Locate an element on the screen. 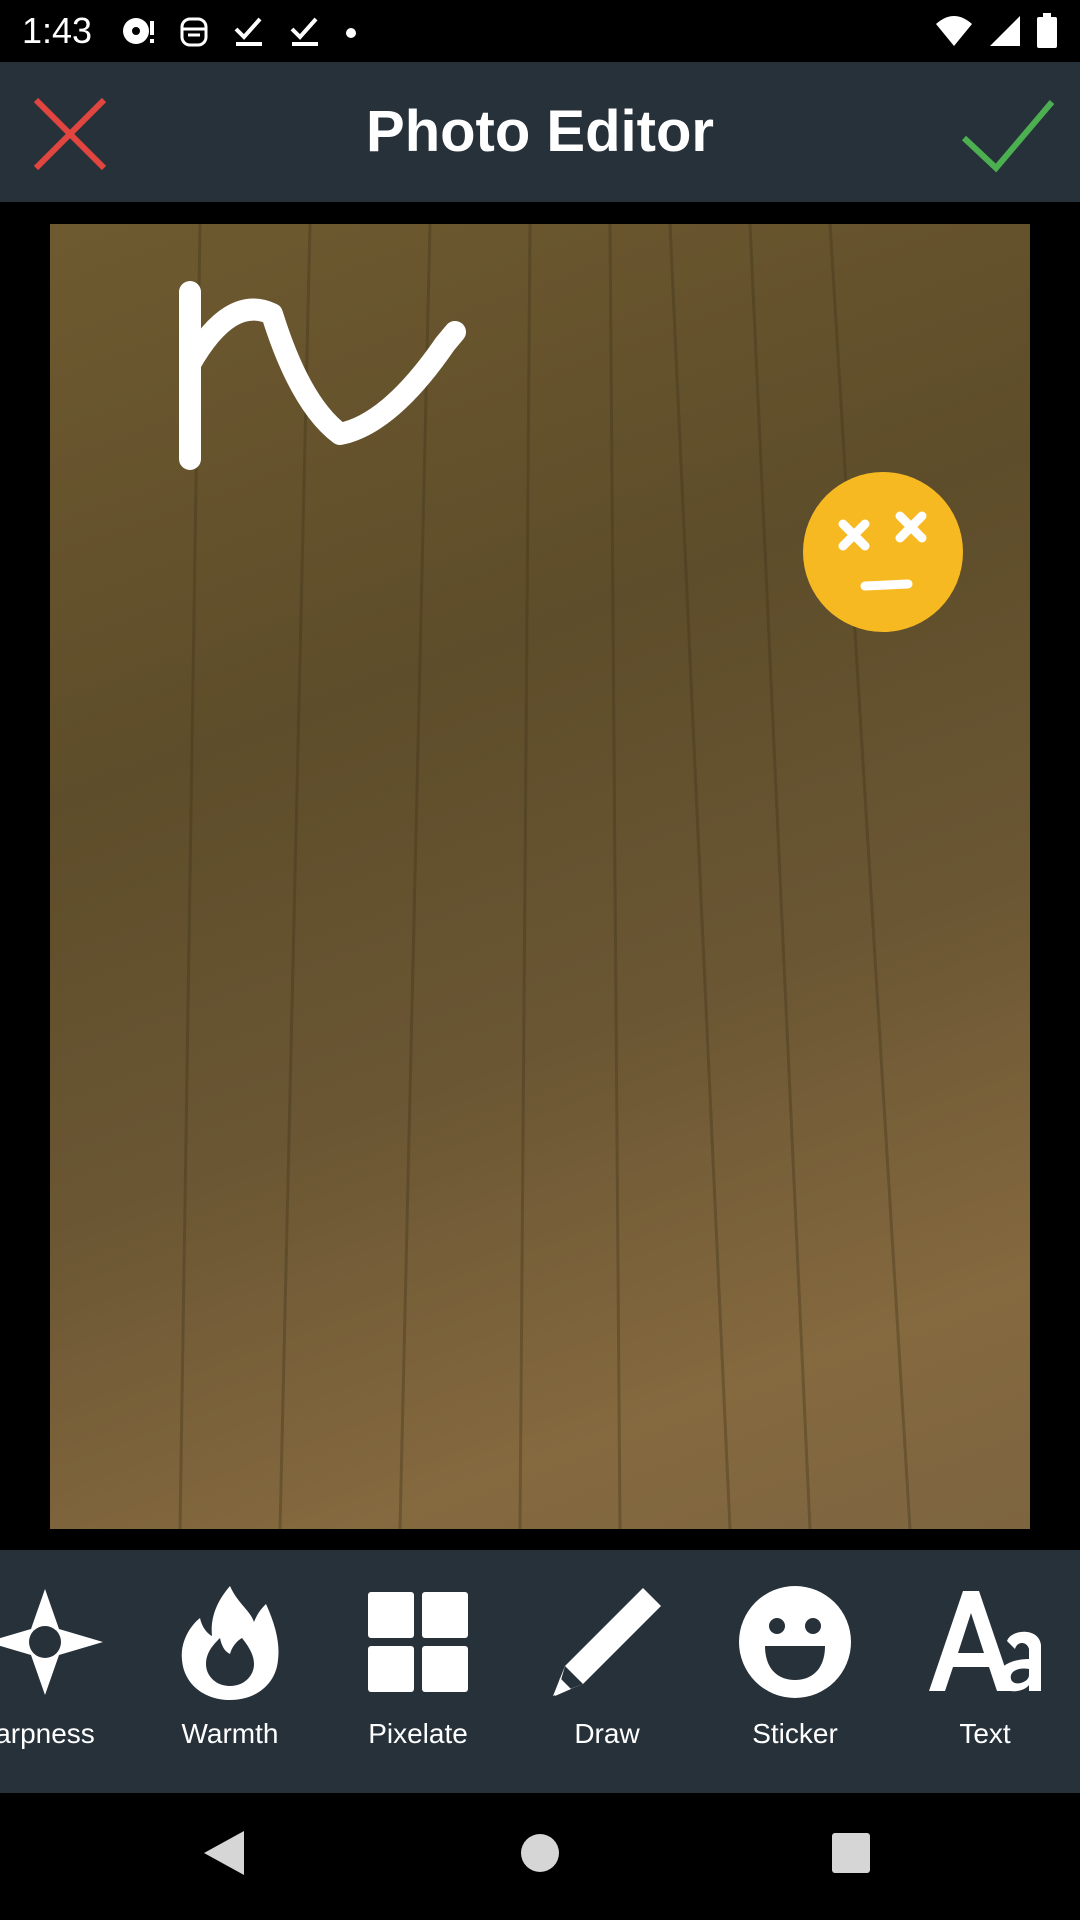  android-icon is located at coordinates (194, 31).